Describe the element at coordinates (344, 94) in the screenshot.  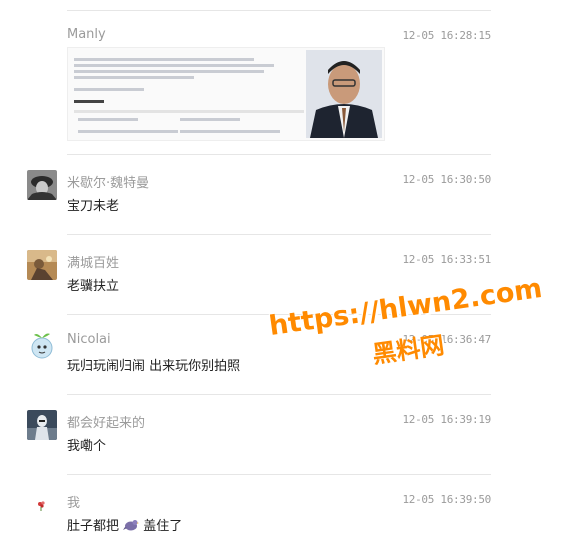
I see `portrait-photo` at that location.